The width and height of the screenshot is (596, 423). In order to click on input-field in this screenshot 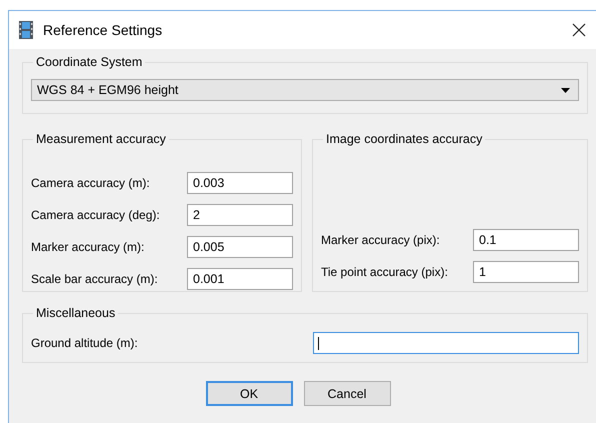, I will do `click(446, 343)`.